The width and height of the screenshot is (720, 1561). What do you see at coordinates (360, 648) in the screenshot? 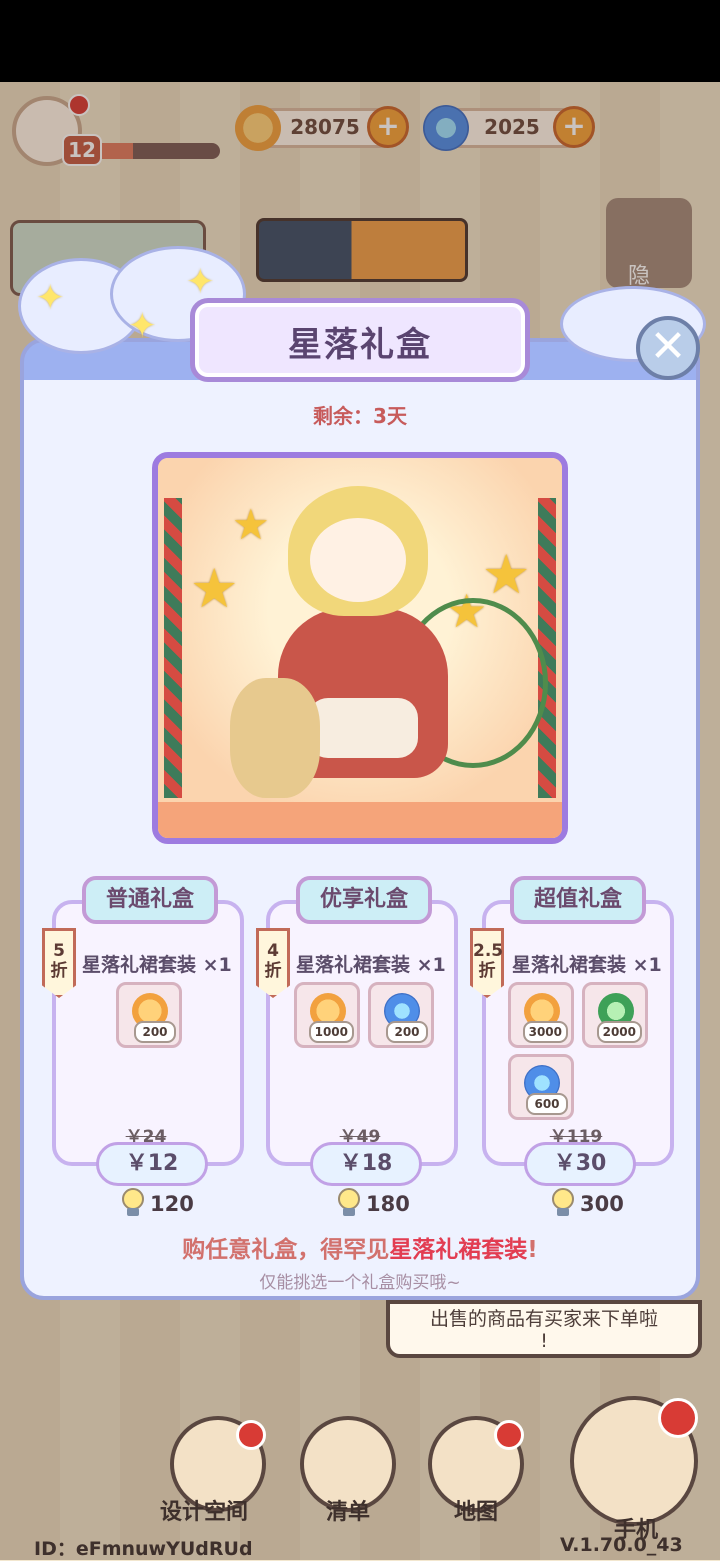
I see `outfit-preview-art: ★ ★ ★ ★` at bounding box center [360, 648].